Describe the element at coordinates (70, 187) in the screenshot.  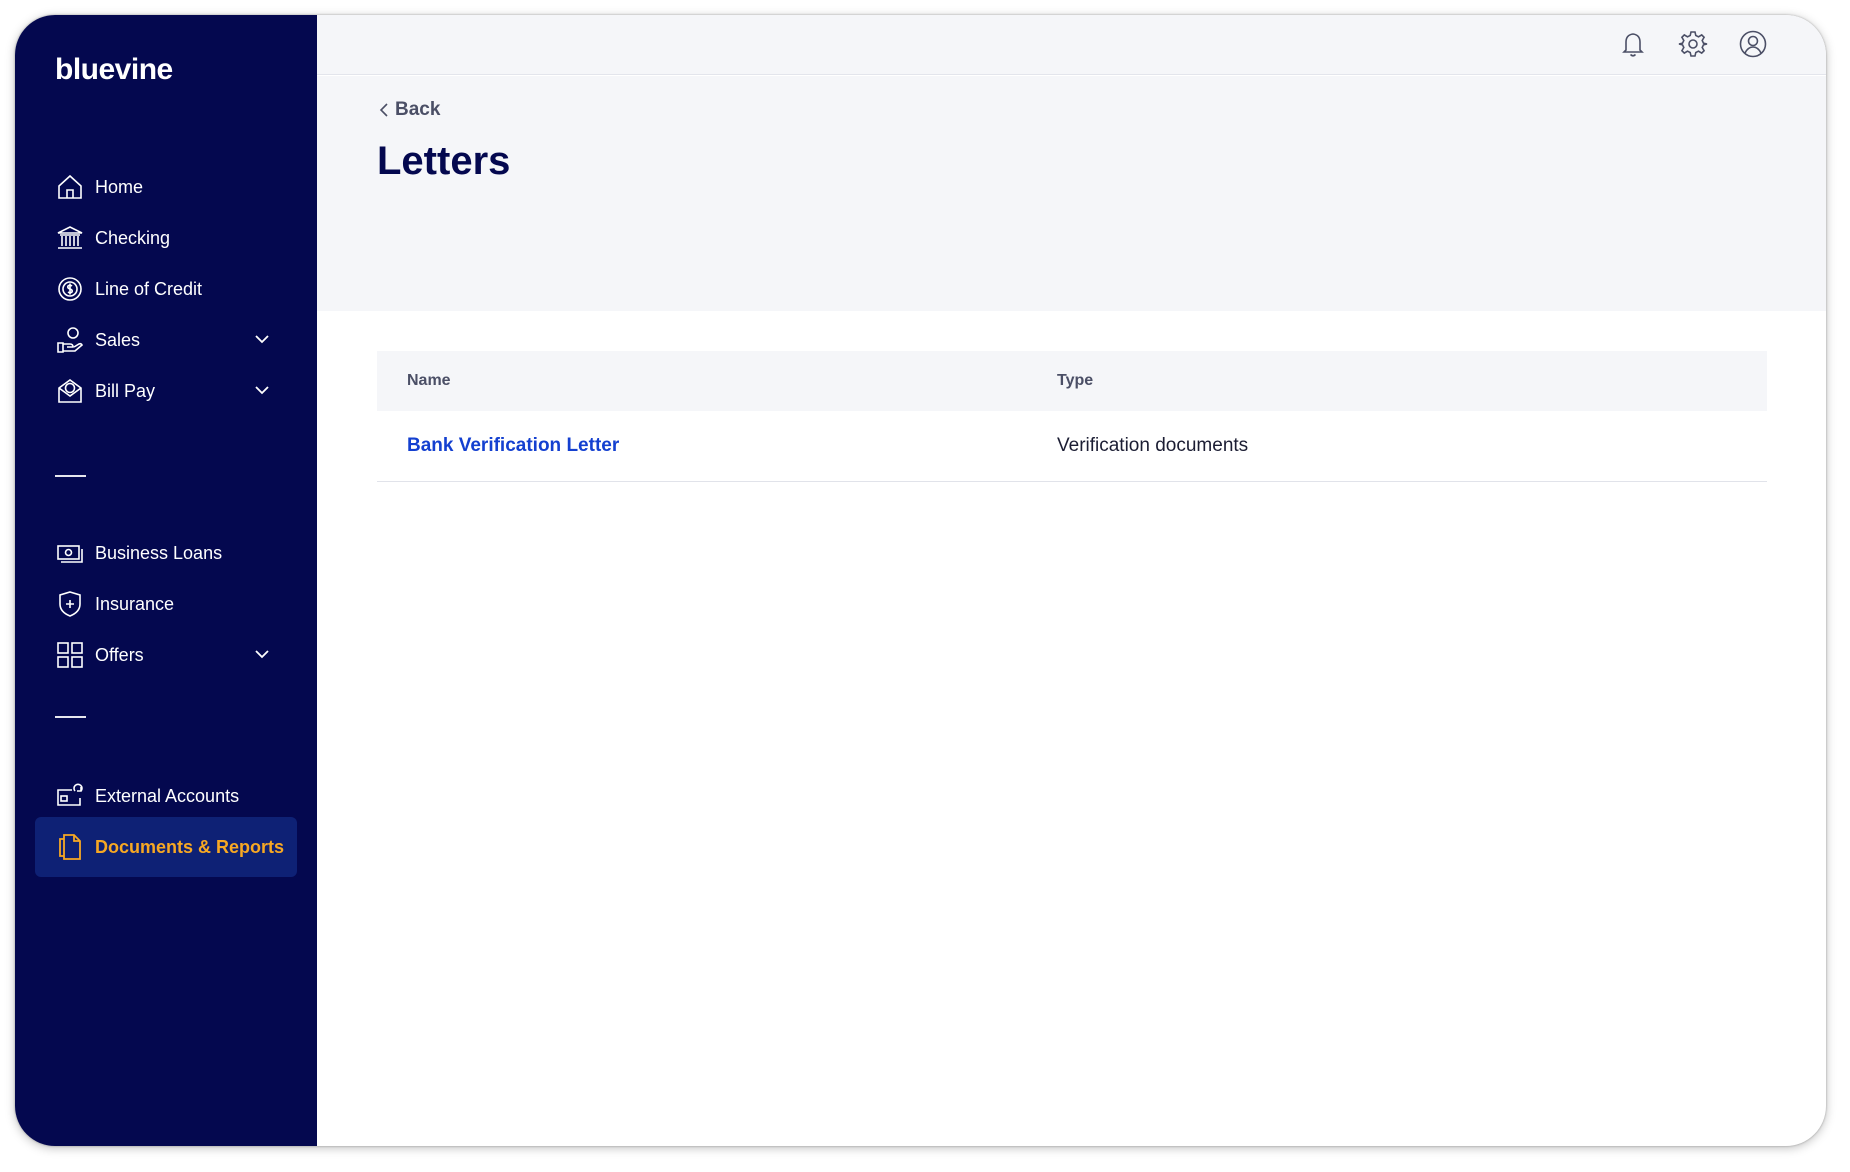
I see `home-icon` at that location.